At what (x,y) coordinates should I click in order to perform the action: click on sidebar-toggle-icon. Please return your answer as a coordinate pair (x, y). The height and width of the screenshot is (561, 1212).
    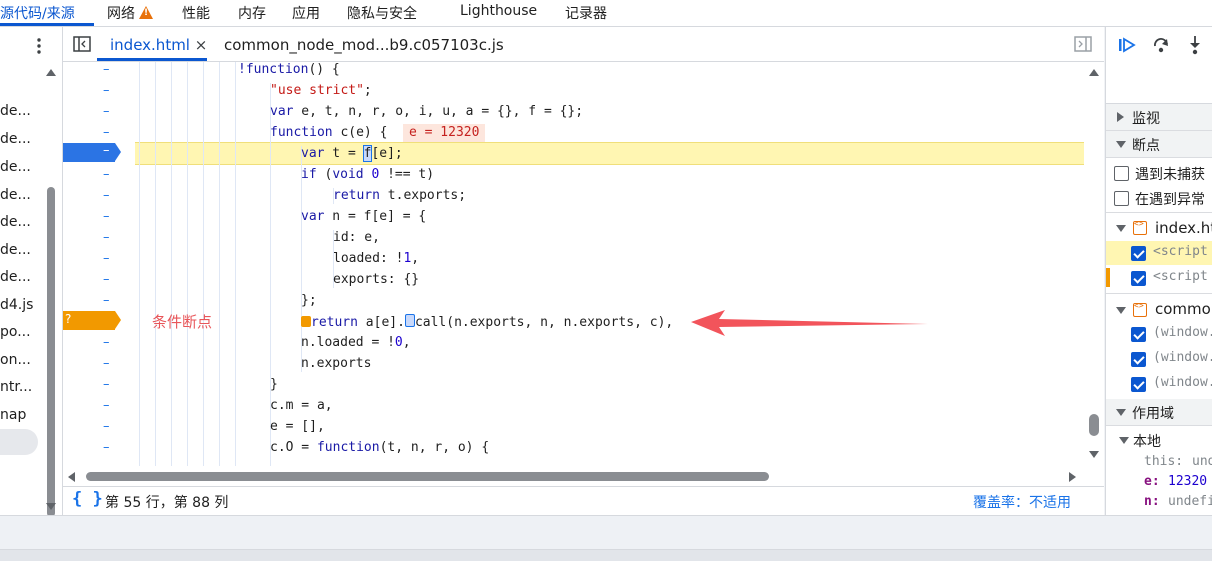
    Looking at the image, I should click on (82, 44).